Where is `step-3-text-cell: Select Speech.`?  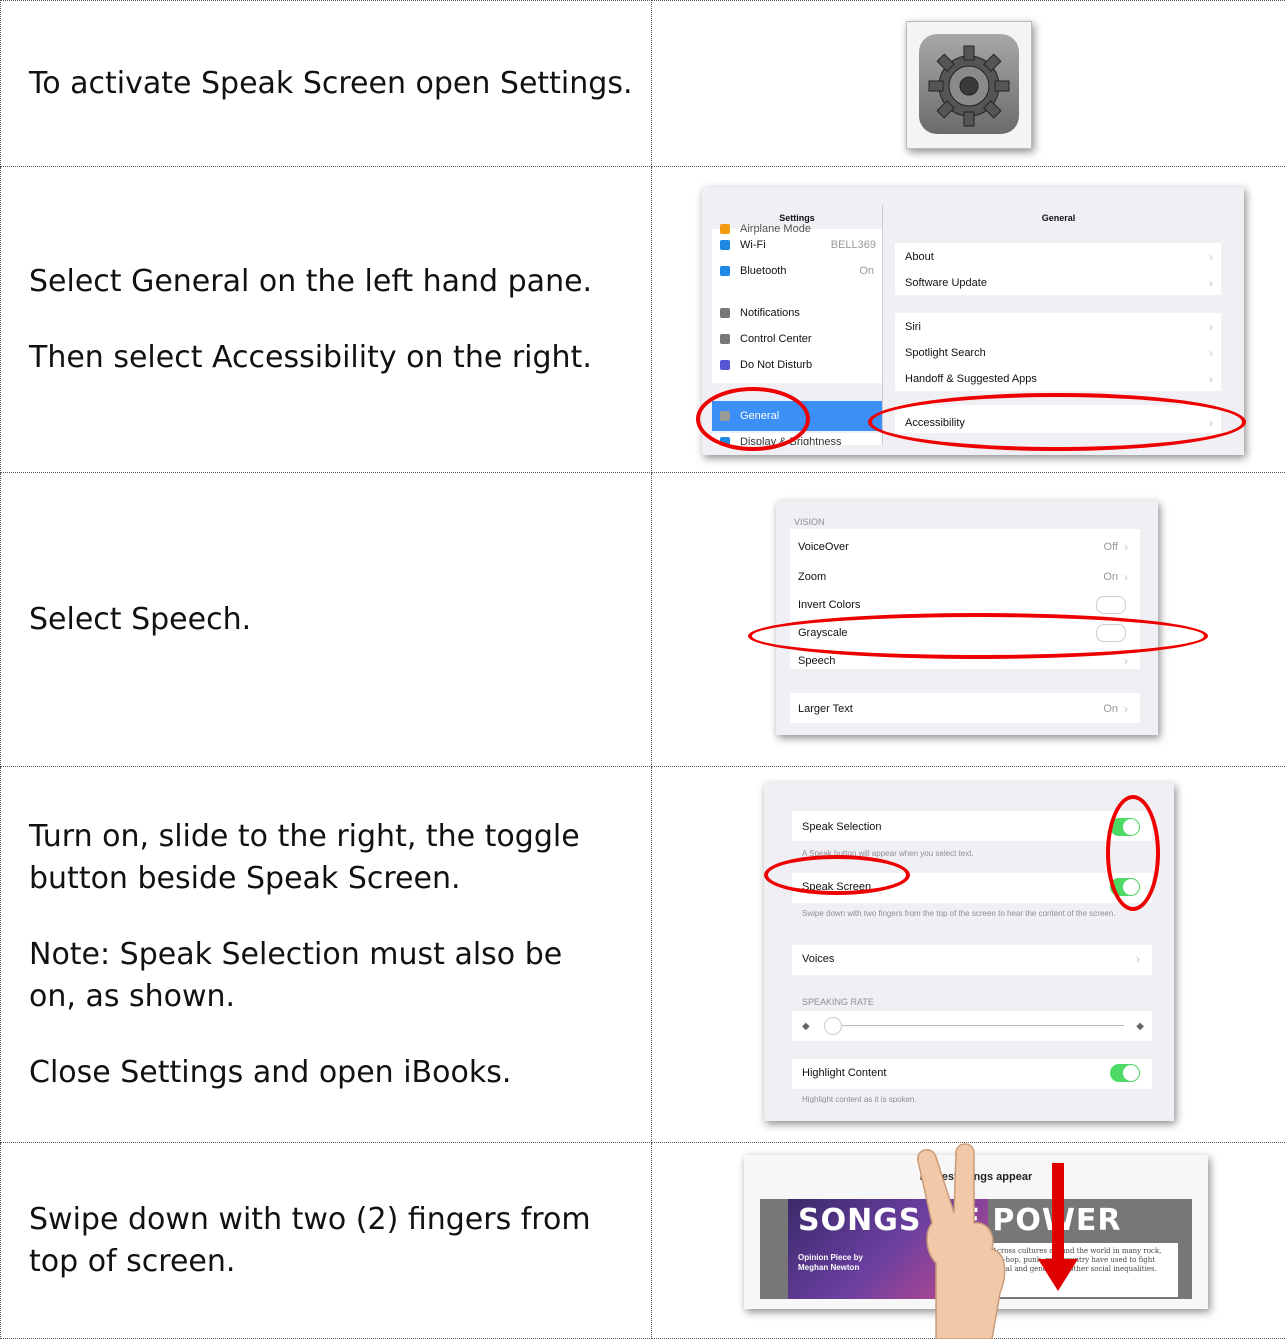
step-3-text-cell: Select Speech. is located at coordinates (326, 620).